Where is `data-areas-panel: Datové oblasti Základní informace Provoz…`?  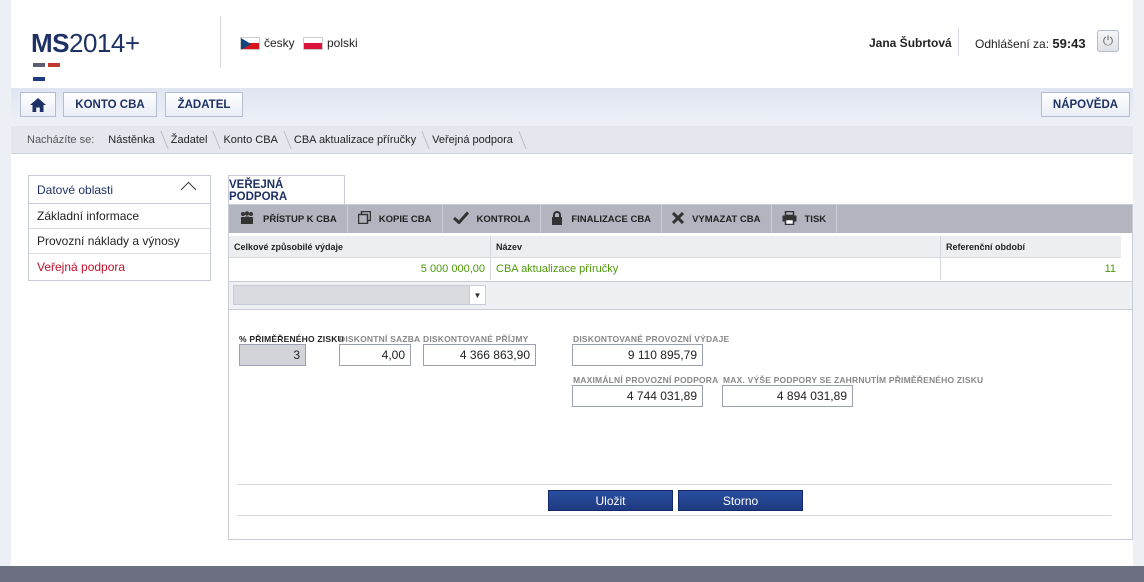
data-areas-panel: Datové oblasti Základní informace Provoz… is located at coordinates (119, 228).